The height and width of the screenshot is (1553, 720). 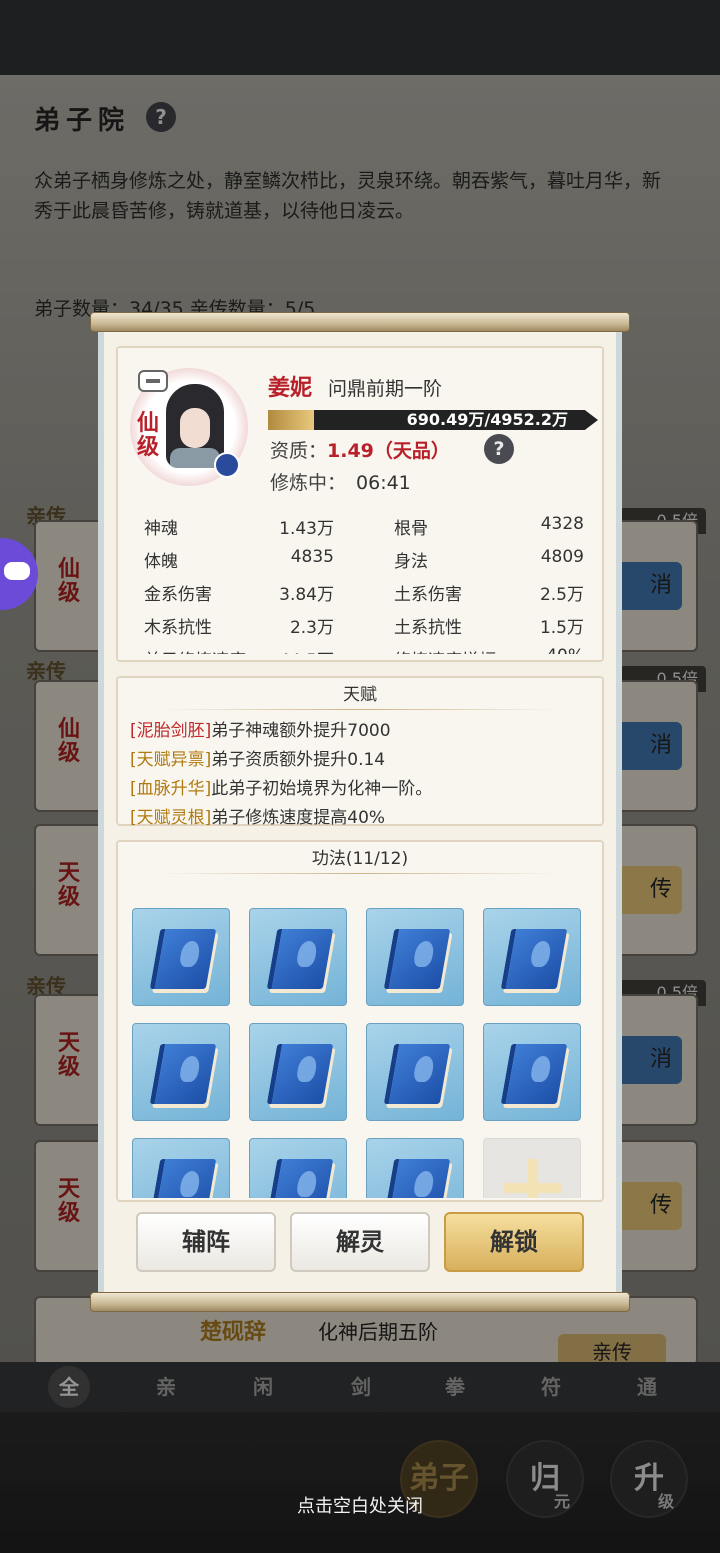 What do you see at coordinates (411, 562) in the screenshot?
I see `stat-label: 身法` at bounding box center [411, 562].